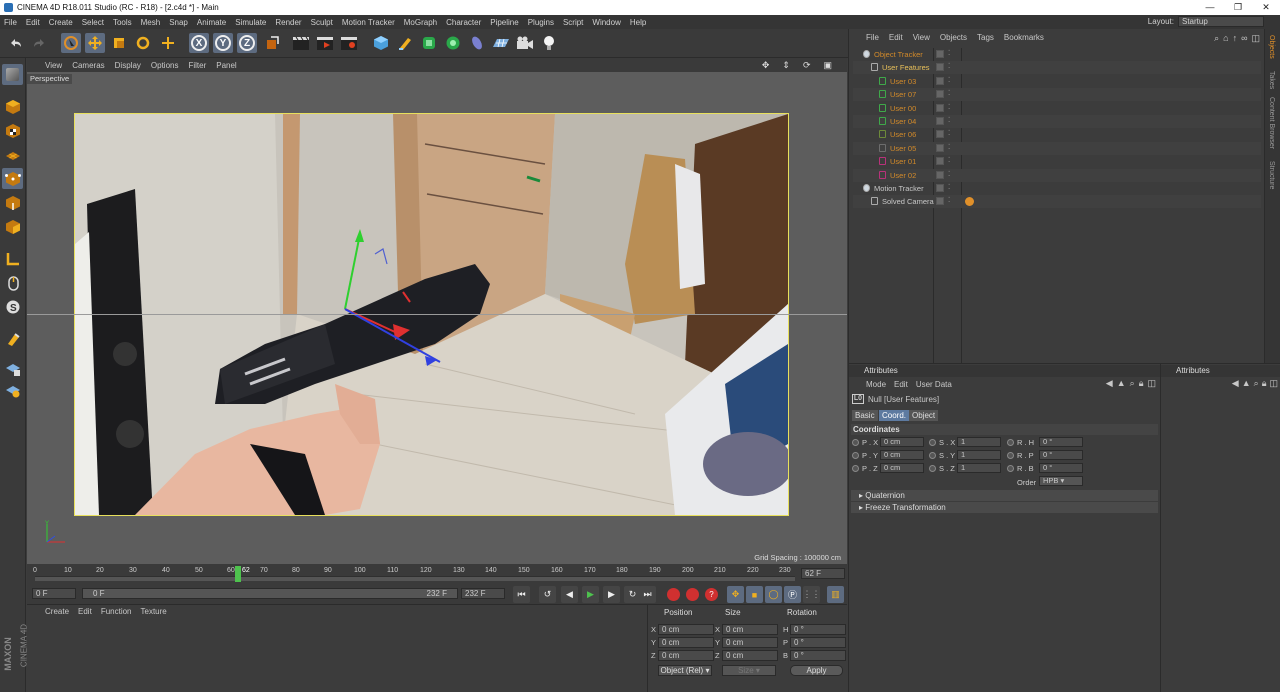  What do you see at coordinates (1057, 108) in the screenshot?
I see `object-row: User 00 ⁚` at bounding box center [1057, 108].